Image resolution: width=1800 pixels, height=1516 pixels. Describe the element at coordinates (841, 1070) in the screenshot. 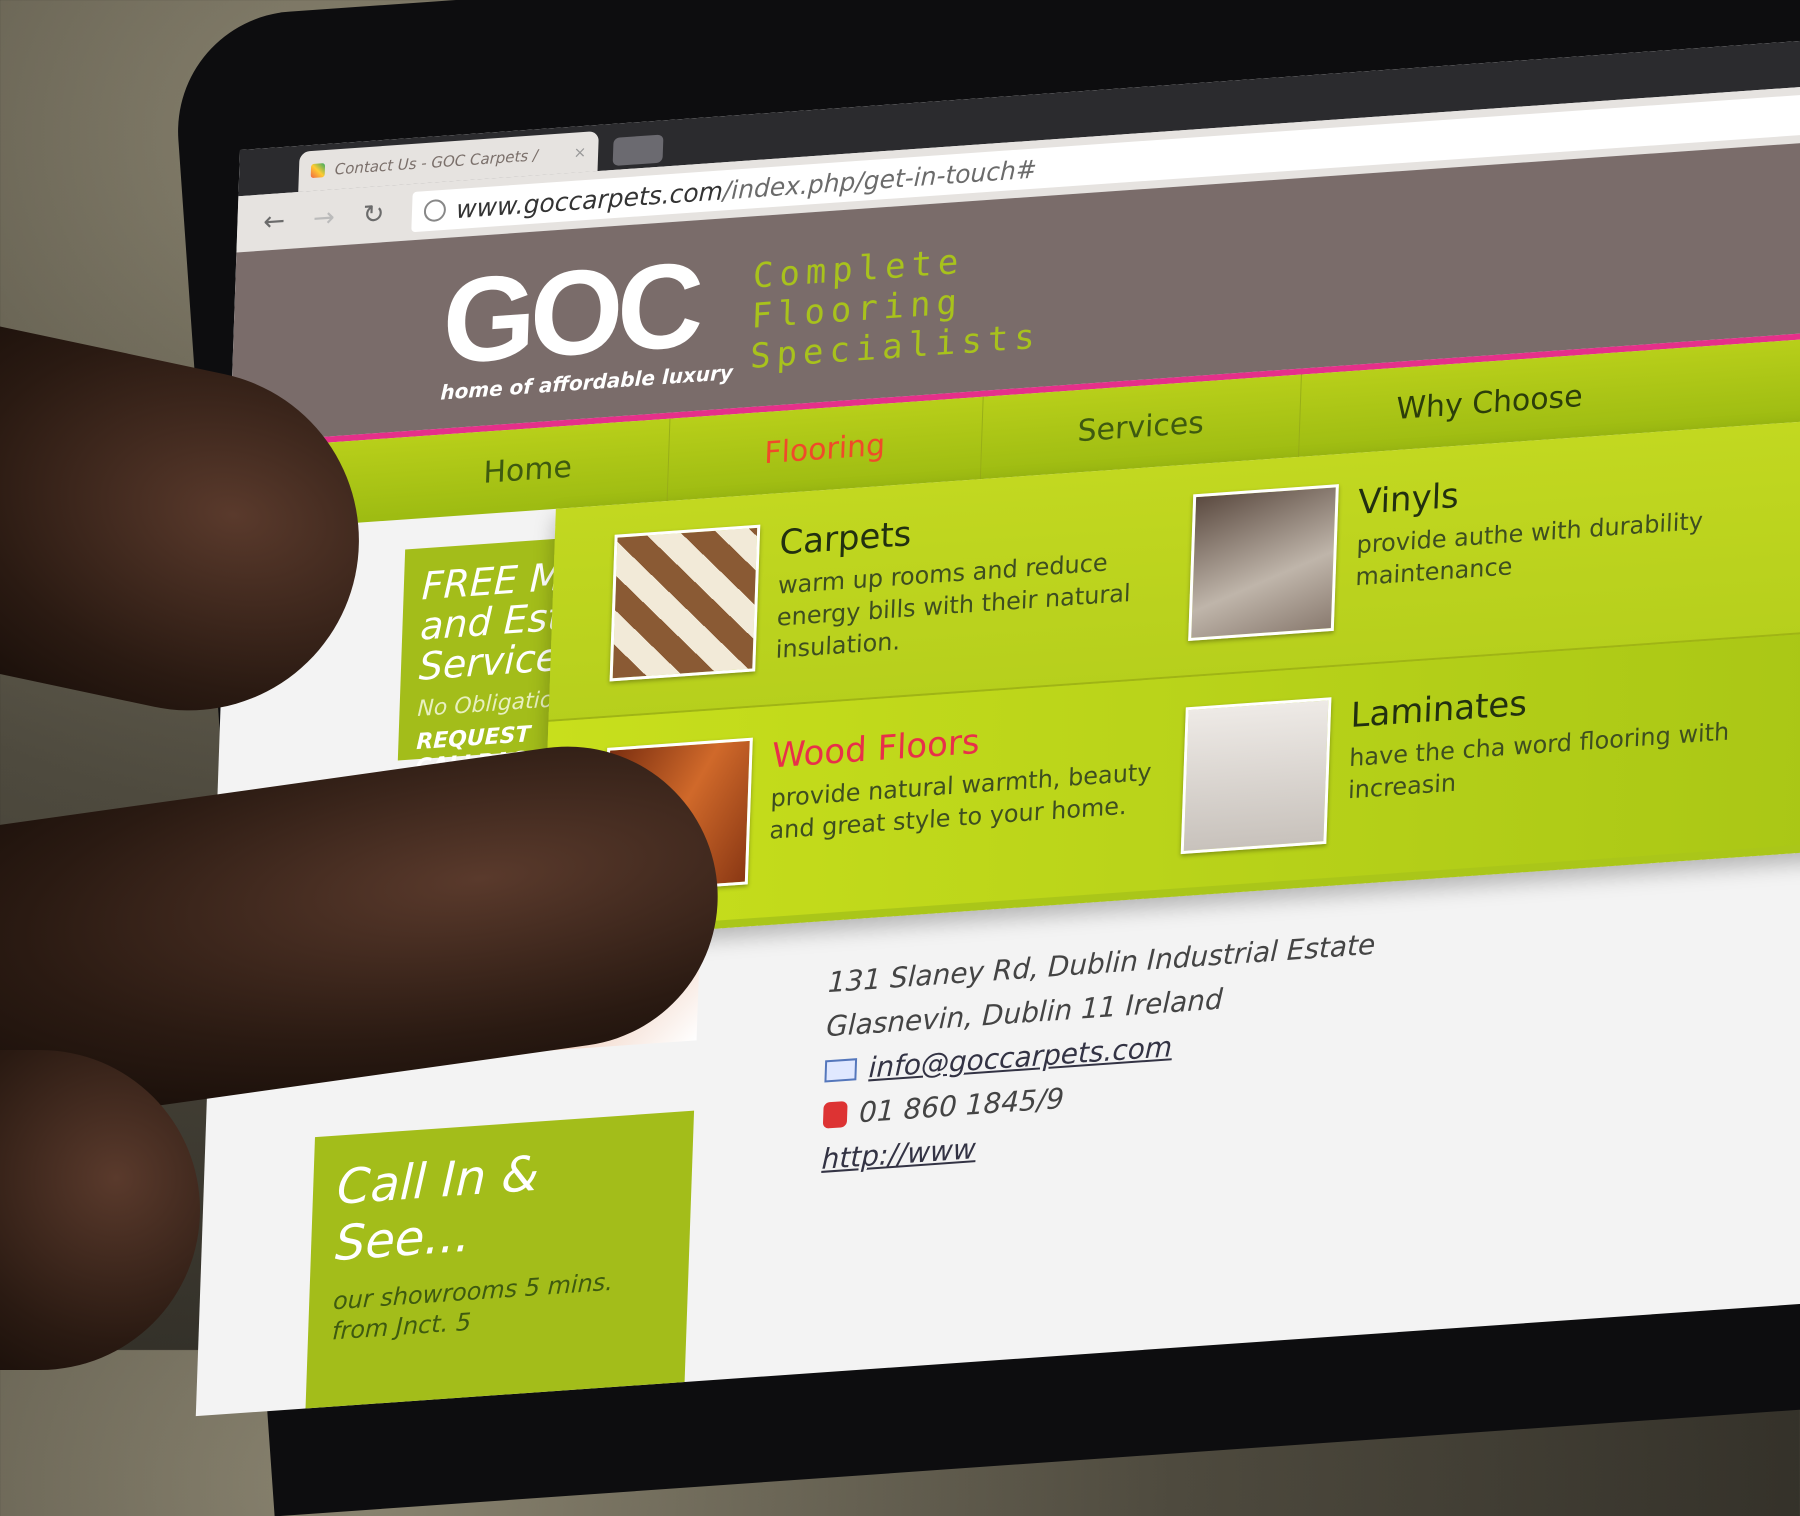

I see `email-icon` at that location.